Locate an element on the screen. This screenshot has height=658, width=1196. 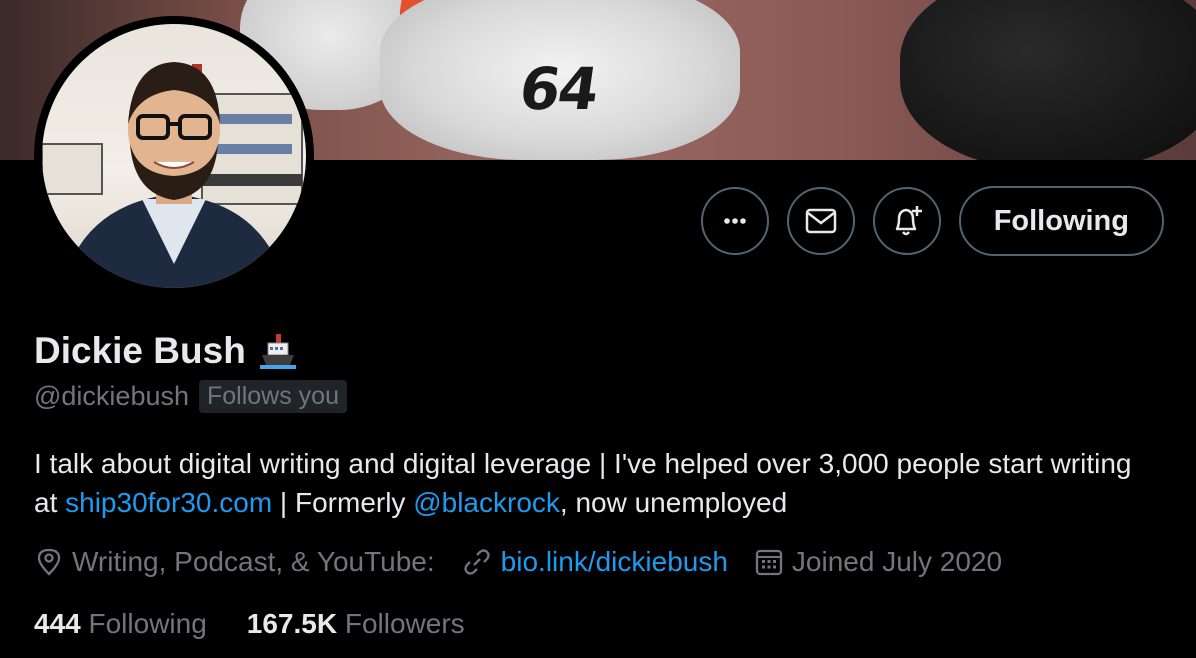
ship-emoji-icon is located at coordinates (277, 351).